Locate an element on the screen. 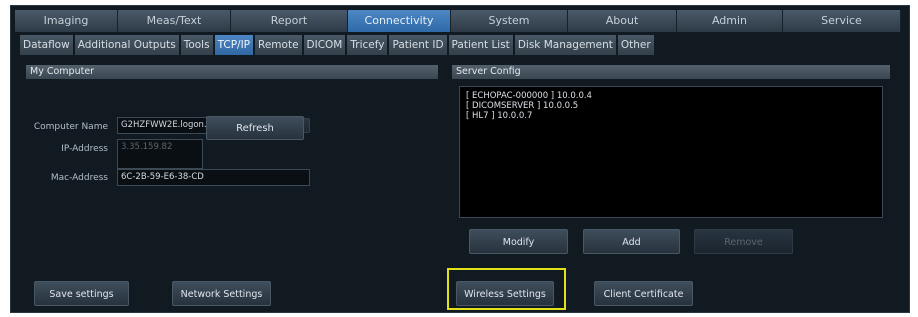  tab-service: Service is located at coordinates (842, 21).